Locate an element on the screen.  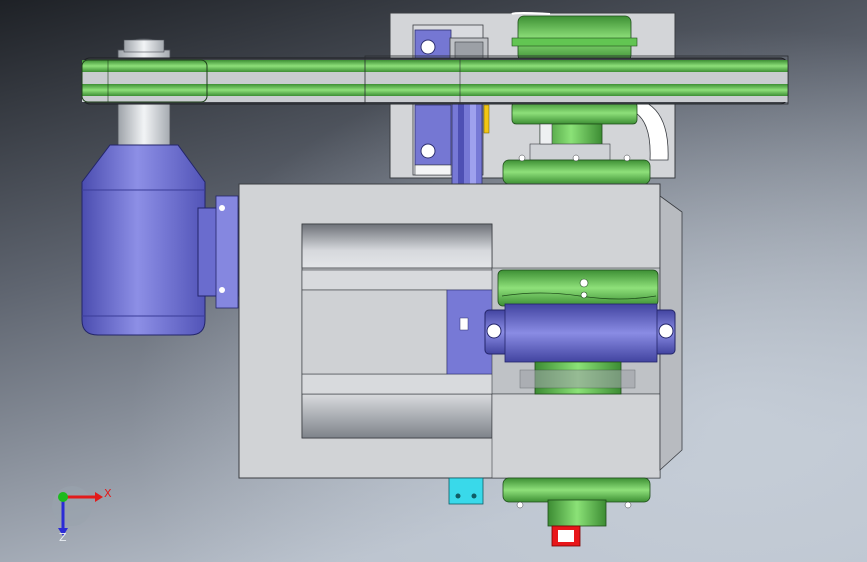
triad-origin-shadow is located at coordinates (72, 506).